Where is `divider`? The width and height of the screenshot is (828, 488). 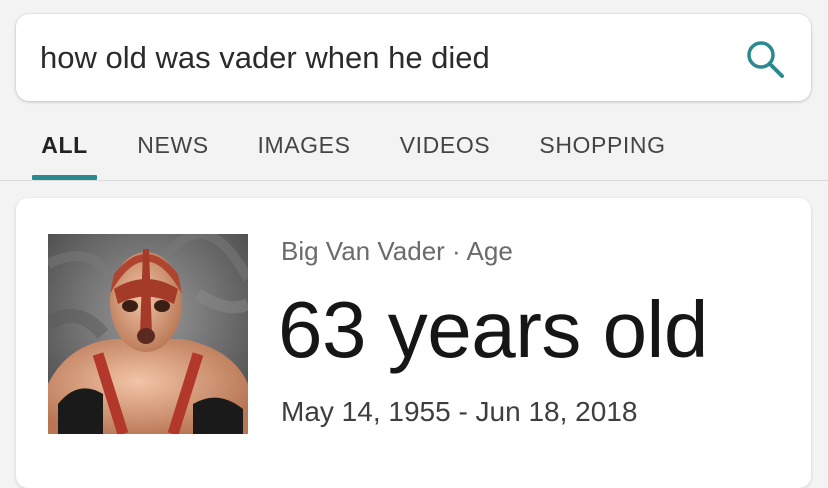
divider is located at coordinates (414, 180).